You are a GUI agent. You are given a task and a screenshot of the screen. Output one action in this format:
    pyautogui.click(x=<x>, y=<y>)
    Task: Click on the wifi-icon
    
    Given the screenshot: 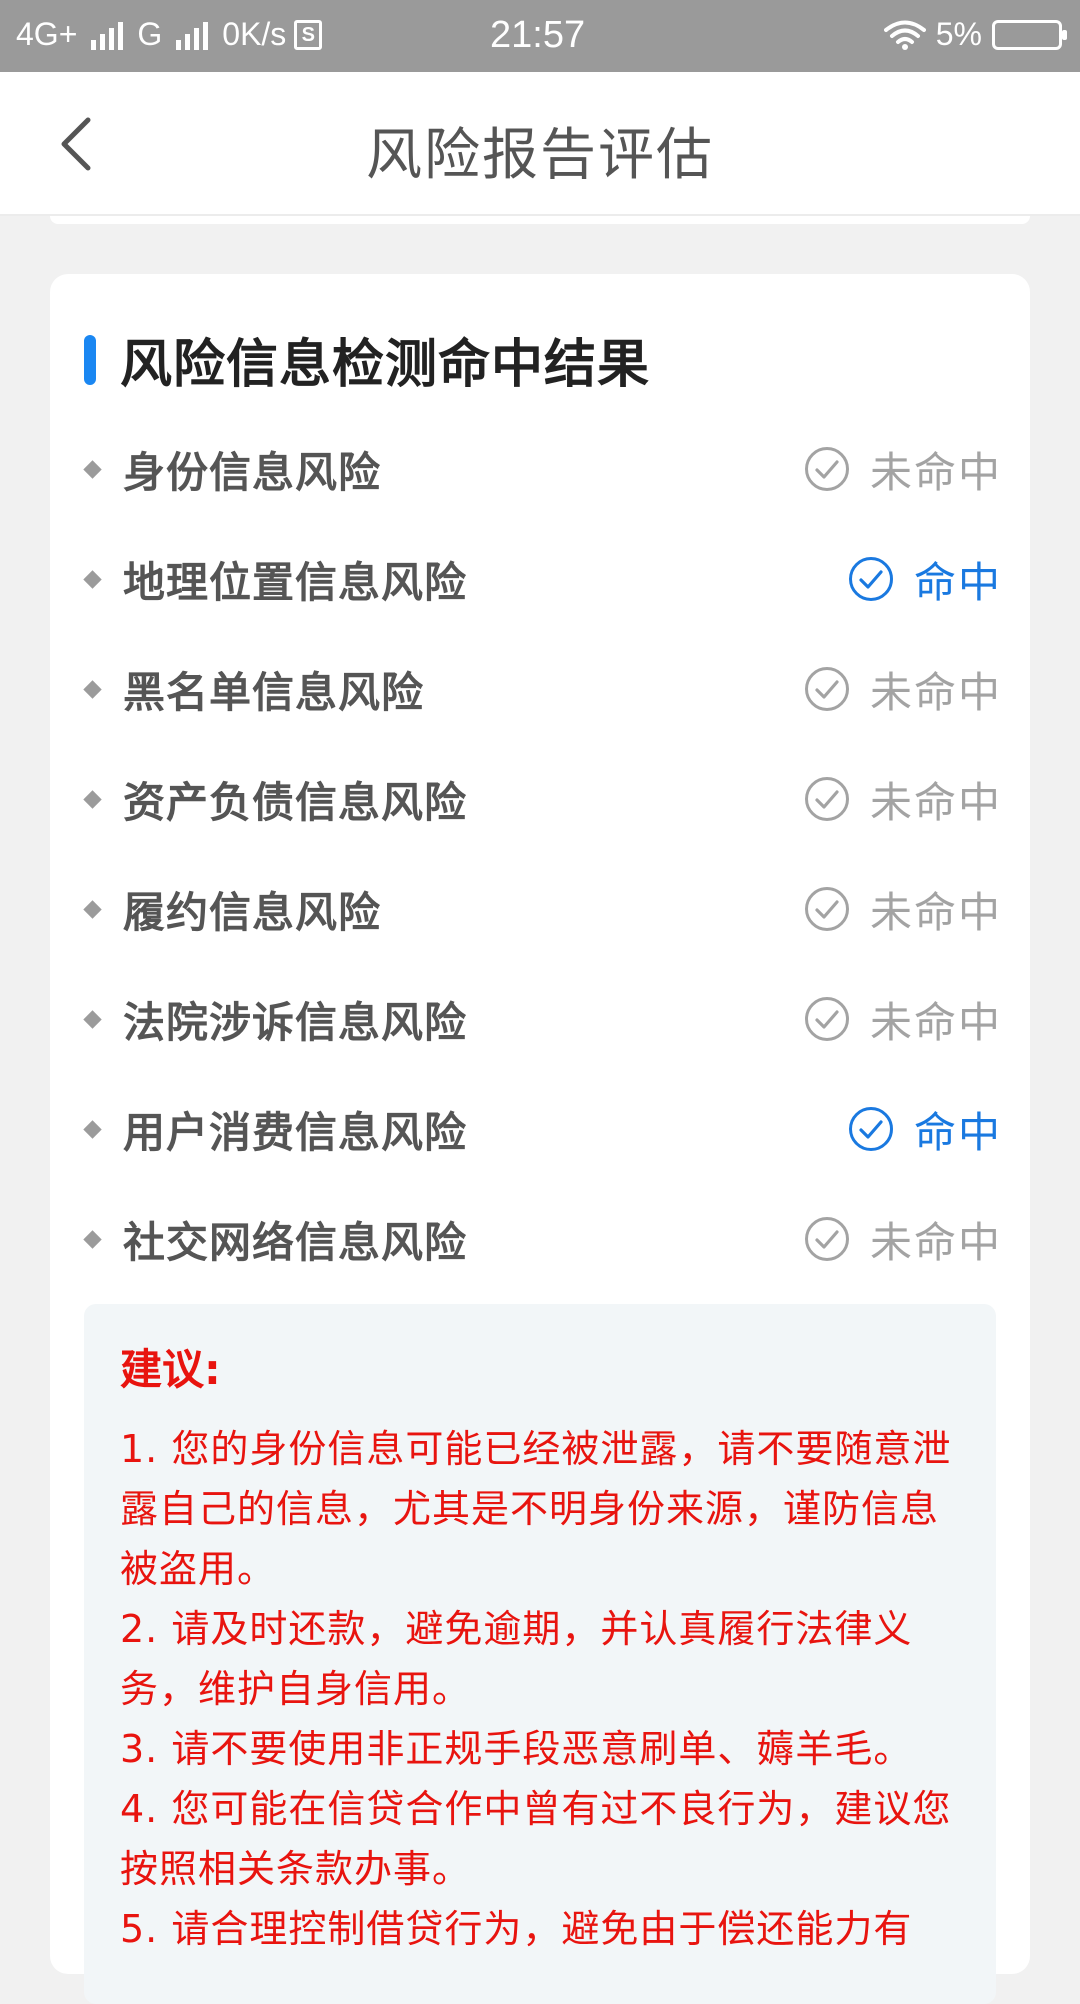 What is the action you would take?
    pyautogui.click(x=904, y=35)
    